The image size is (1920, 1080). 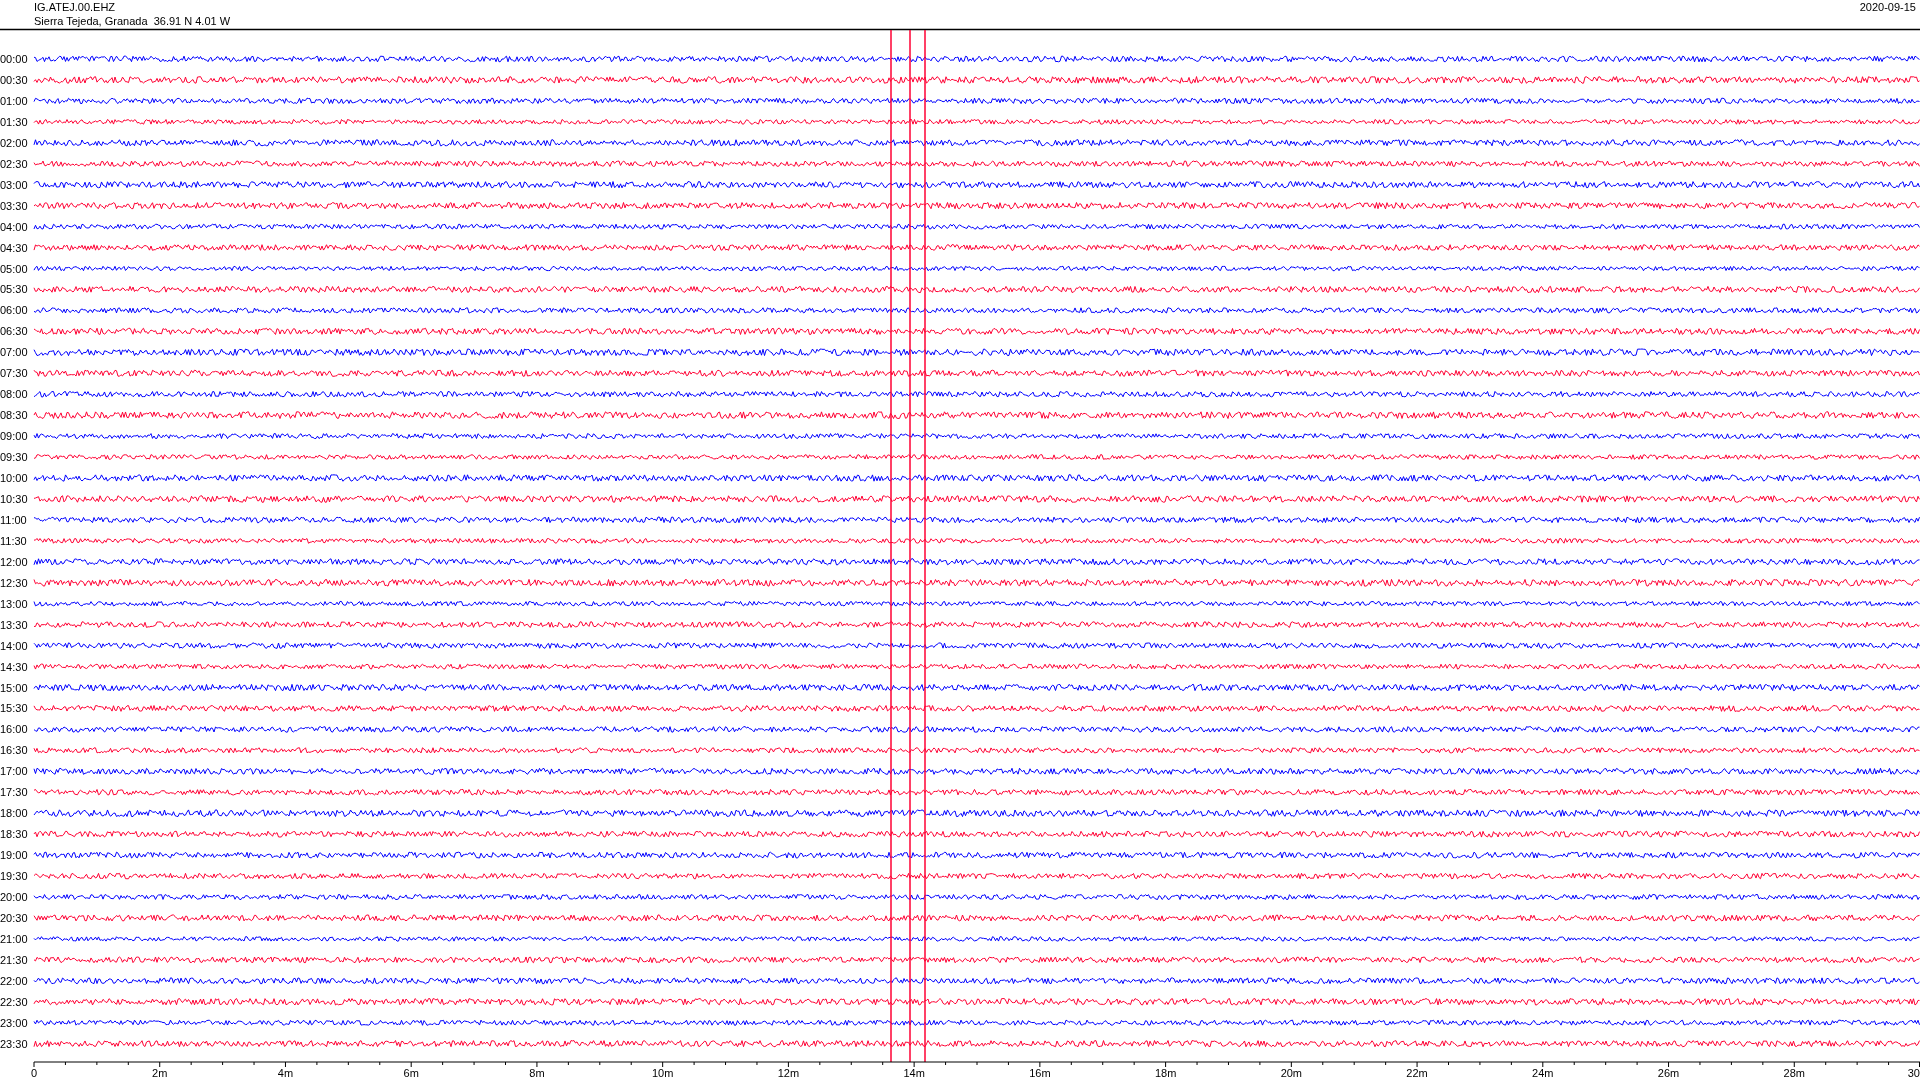 I want to click on time-label: 04:00, so click(x=14, y=226).